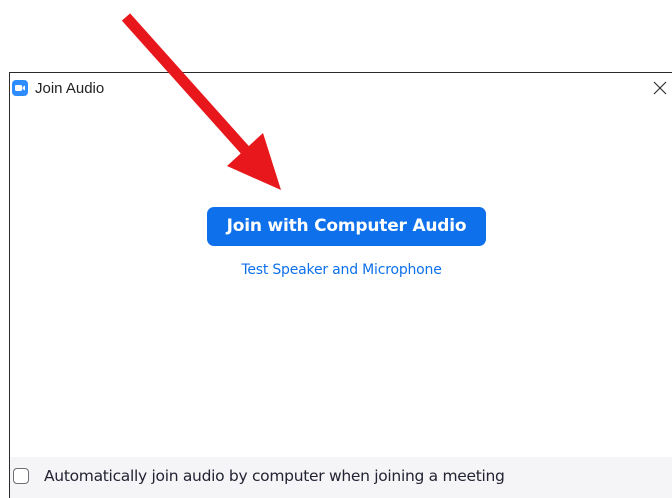  Describe the element at coordinates (660, 88) in the screenshot. I see `close-icon` at that location.